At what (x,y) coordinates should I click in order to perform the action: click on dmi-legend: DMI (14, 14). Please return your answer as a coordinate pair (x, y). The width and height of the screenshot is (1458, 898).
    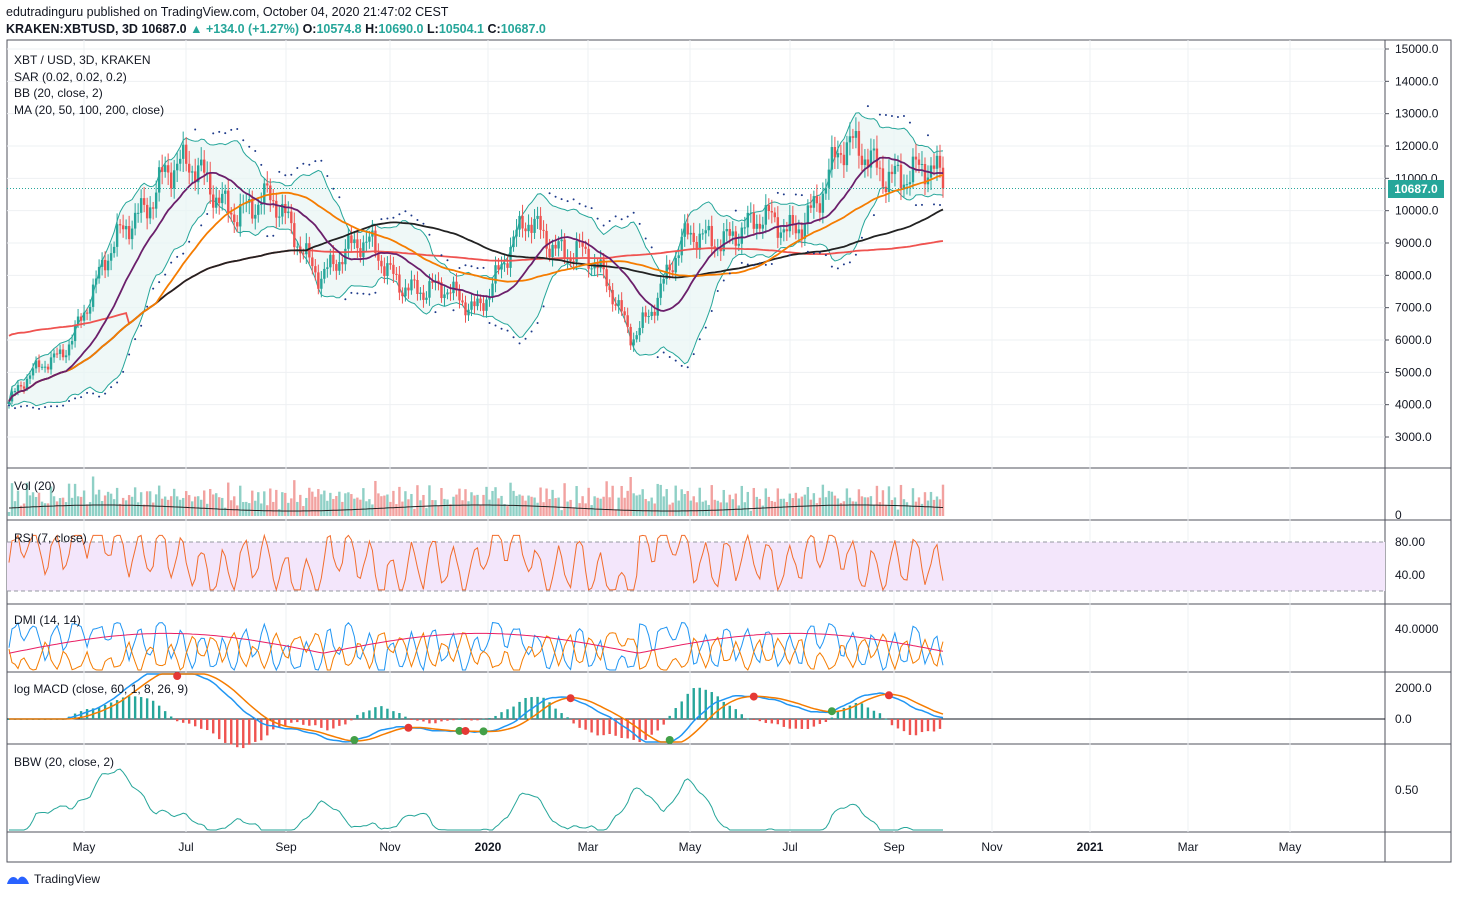
    Looking at the image, I should click on (47, 620).